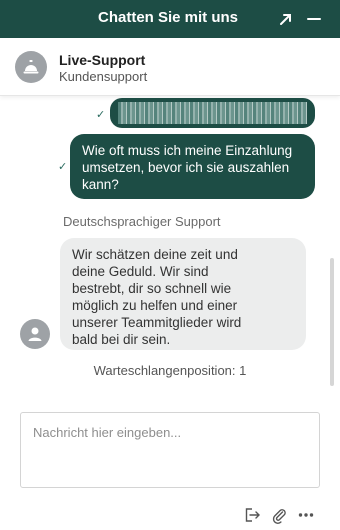 The width and height of the screenshot is (340, 530). I want to click on exit-chat-icon, so click(252, 515).